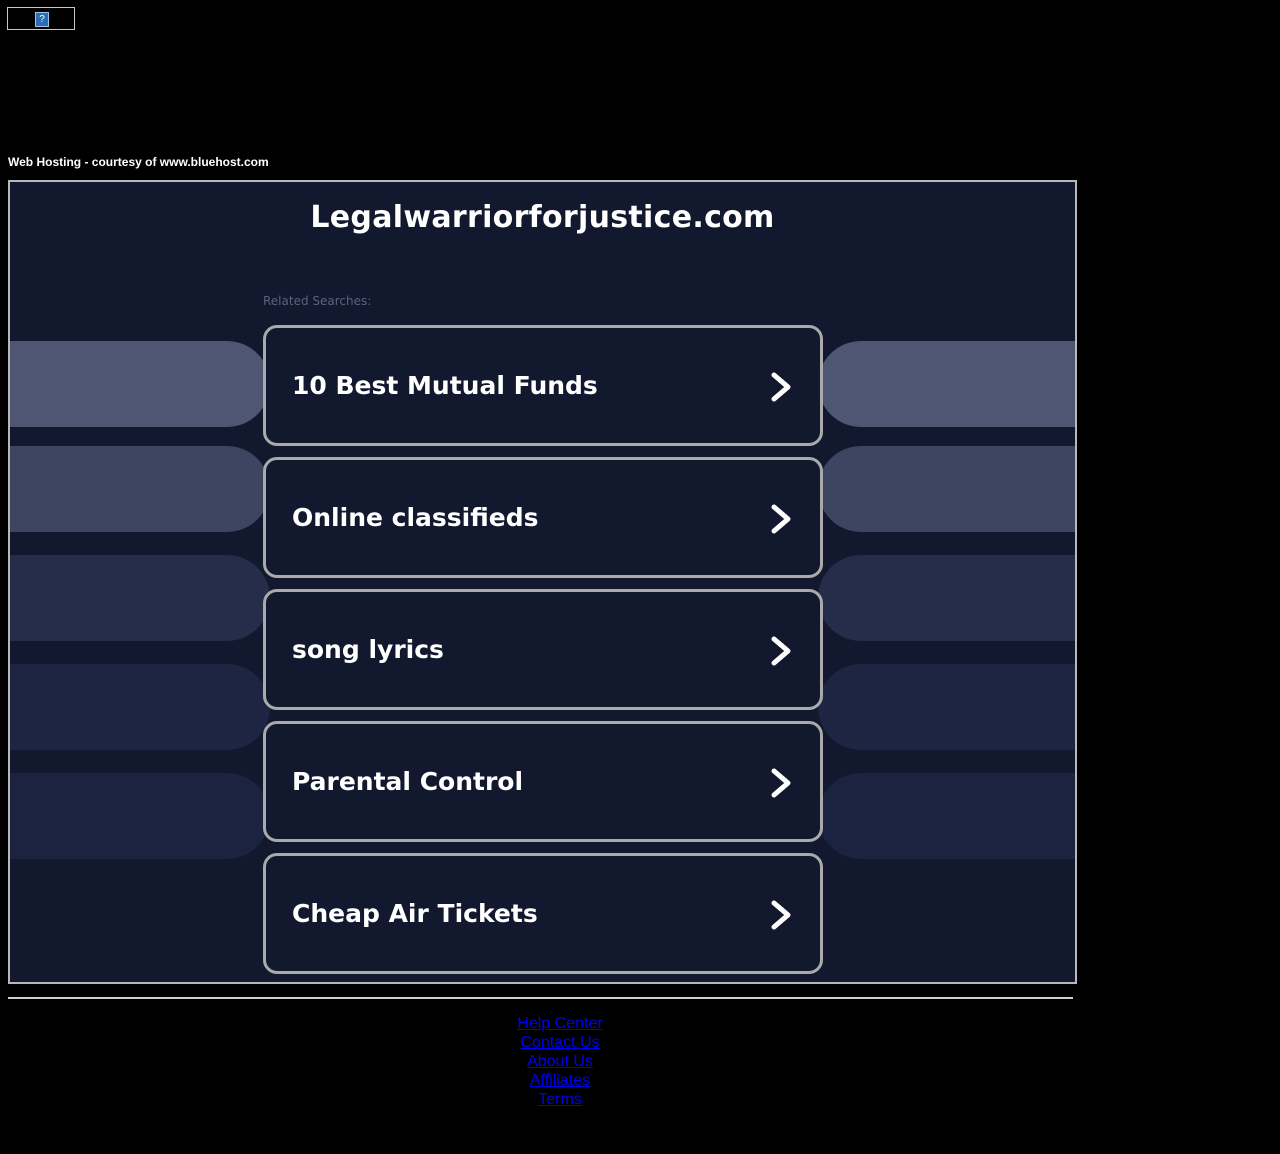 This screenshot has width=1280, height=1154. What do you see at coordinates (560, 1080) in the screenshot?
I see `affiliates-link: Affiliates` at bounding box center [560, 1080].